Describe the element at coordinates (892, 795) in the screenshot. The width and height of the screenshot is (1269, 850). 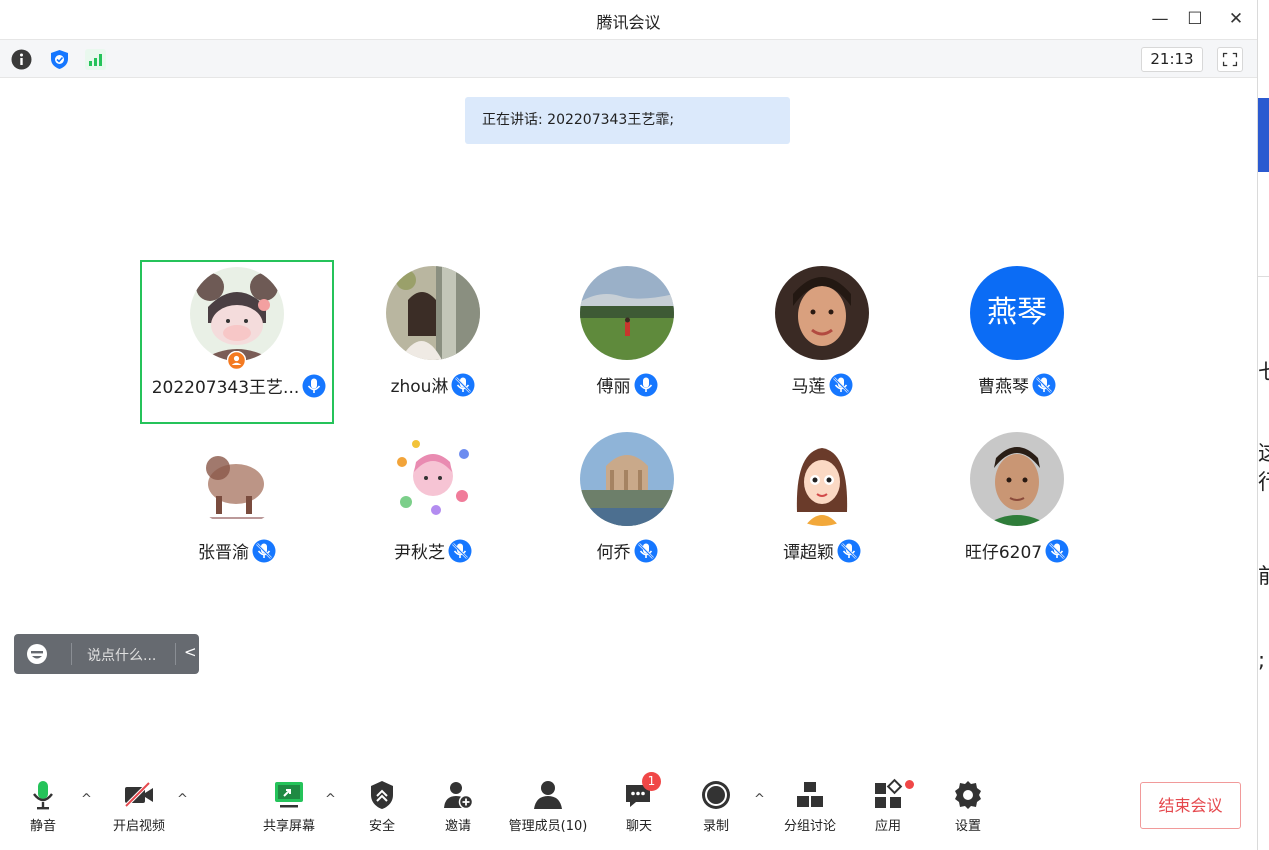
I see `apps-icon` at that location.